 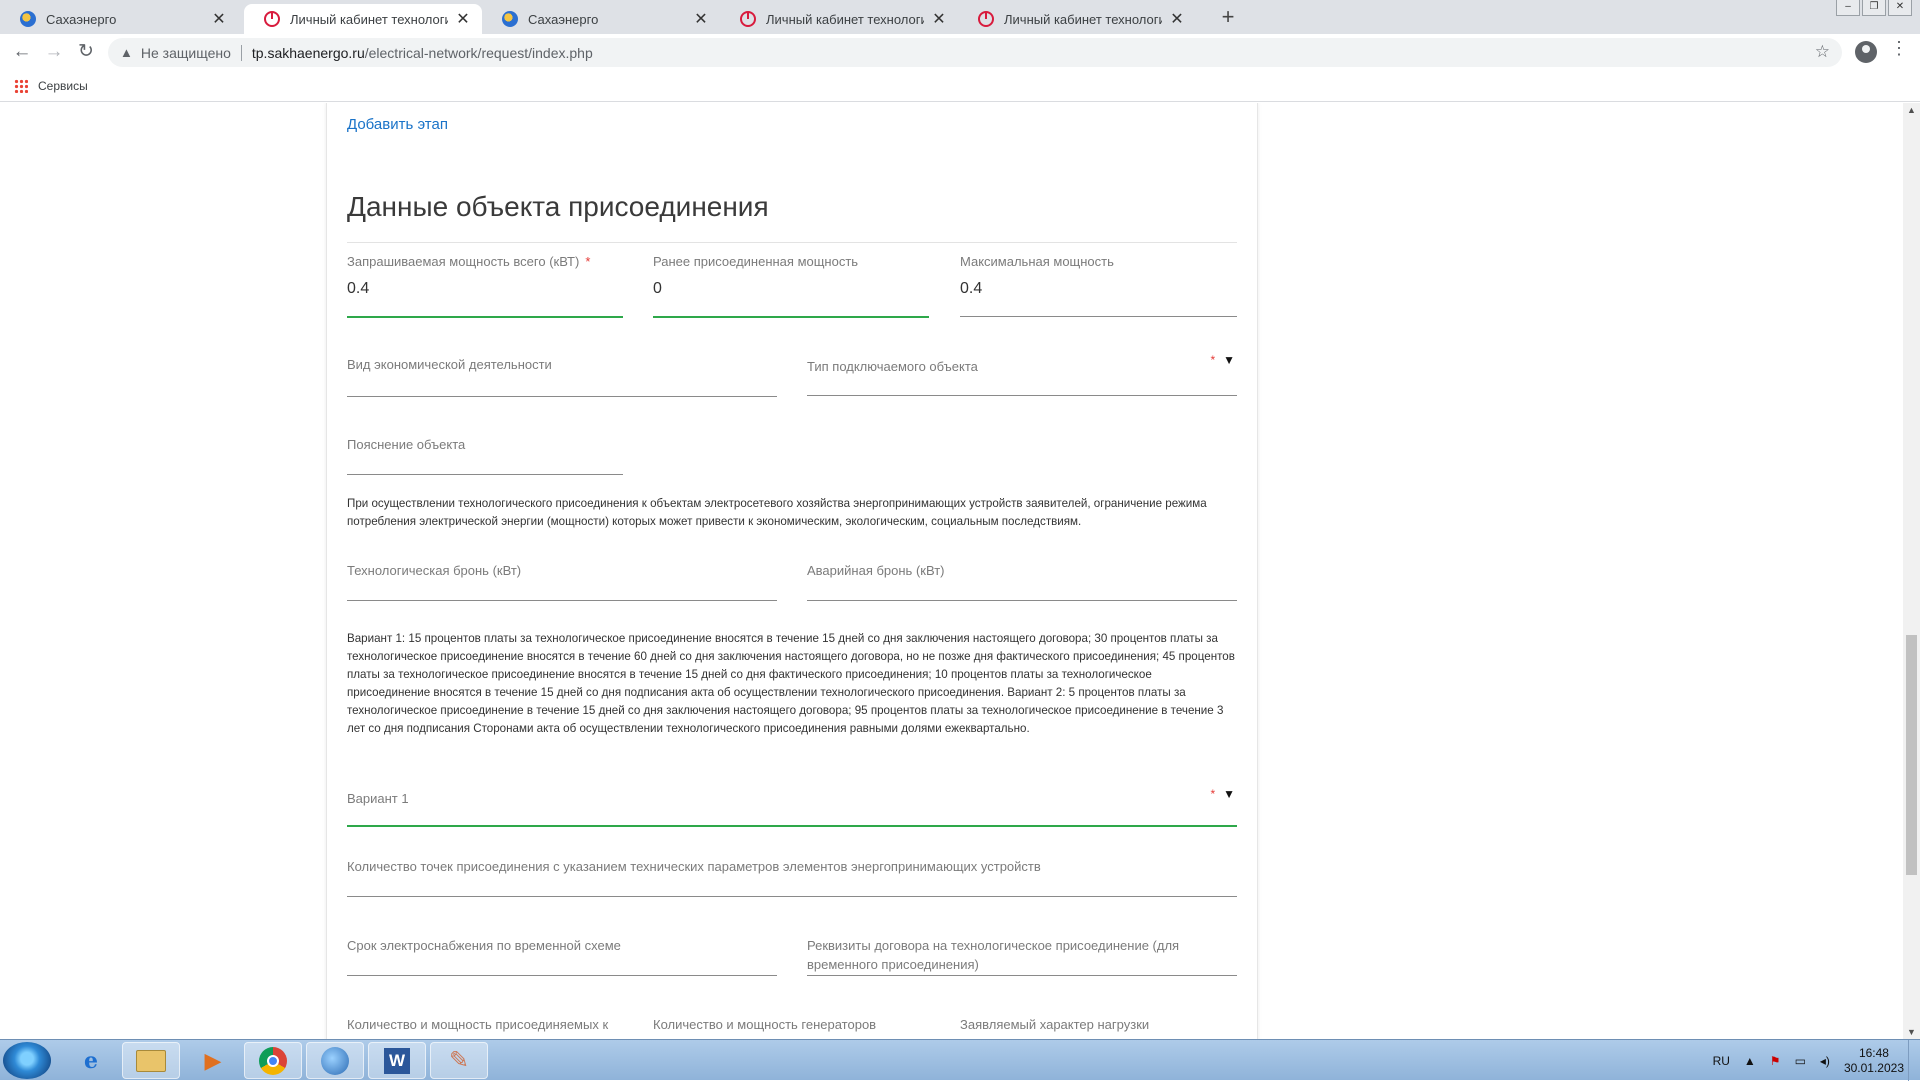 I want to click on new-tab-button: +, so click(x=1228, y=18).